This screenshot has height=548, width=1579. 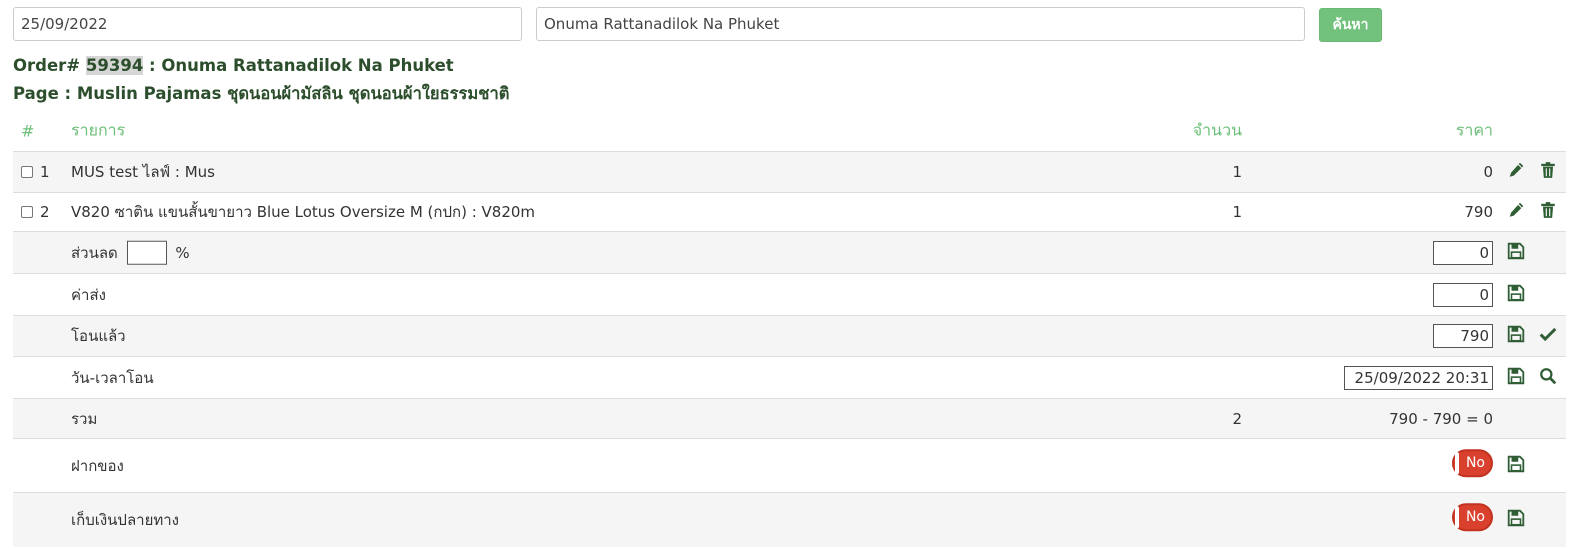 I want to click on header-quantity: จำนวน, so click(x=1217, y=130).